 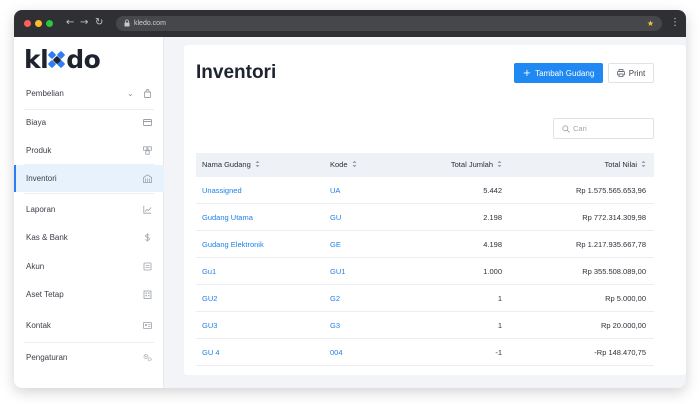 What do you see at coordinates (335, 190) in the screenshot?
I see `warehouse-code-link: UA` at bounding box center [335, 190].